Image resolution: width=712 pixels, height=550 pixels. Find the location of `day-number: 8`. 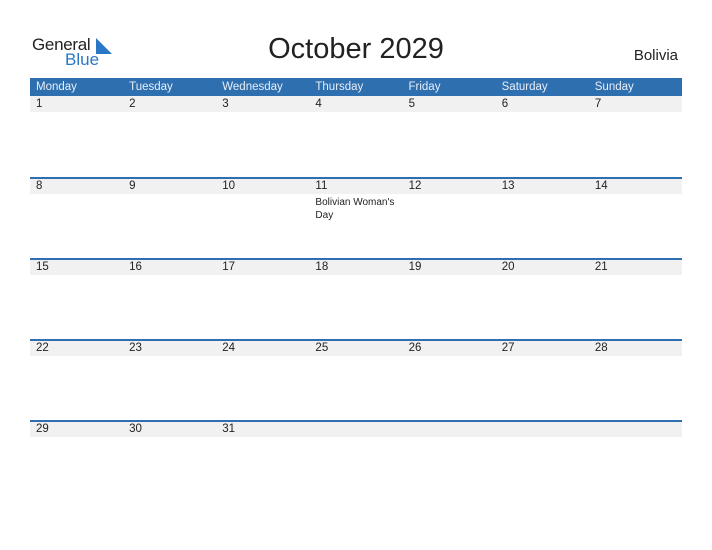

day-number: 8 is located at coordinates (39, 186).